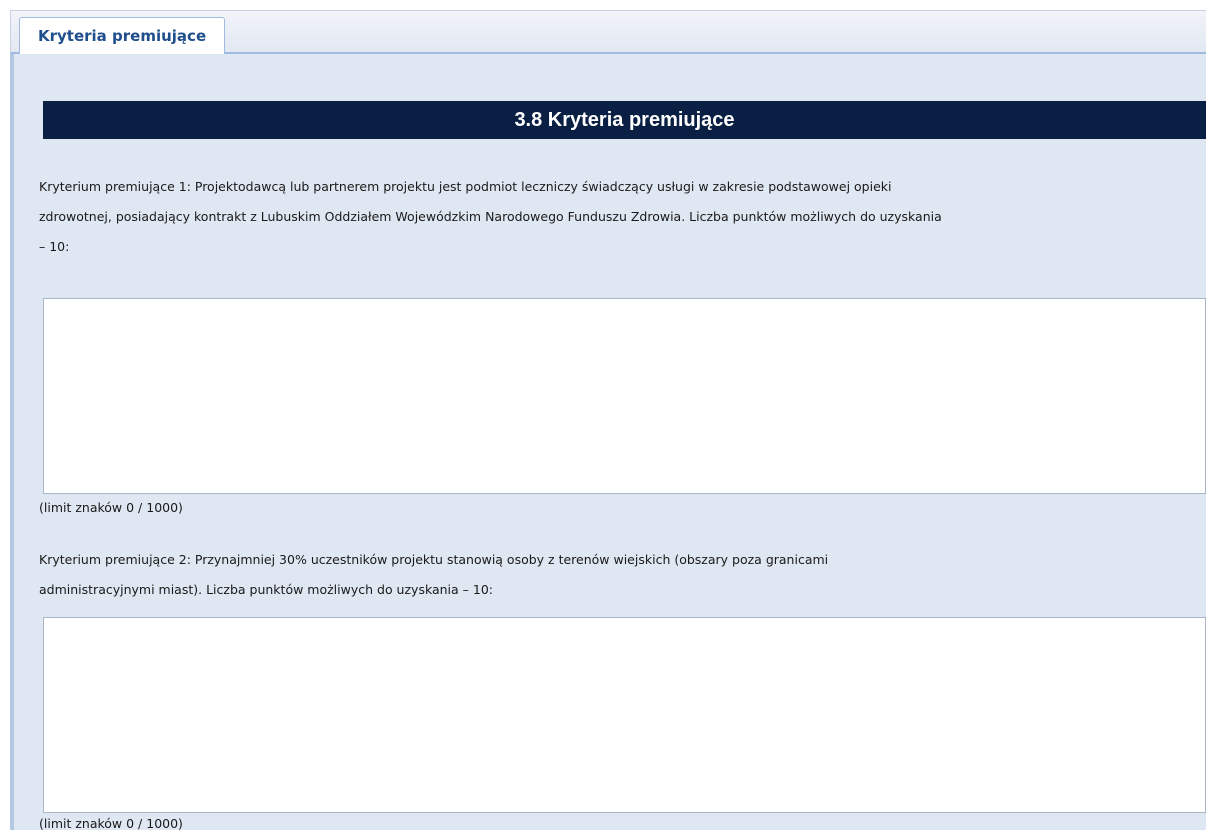  What do you see at coordinates (608, 32) in the screenshot?
I see `tab-strip: Kryteria premiujące` at bounding box center [608, 32].